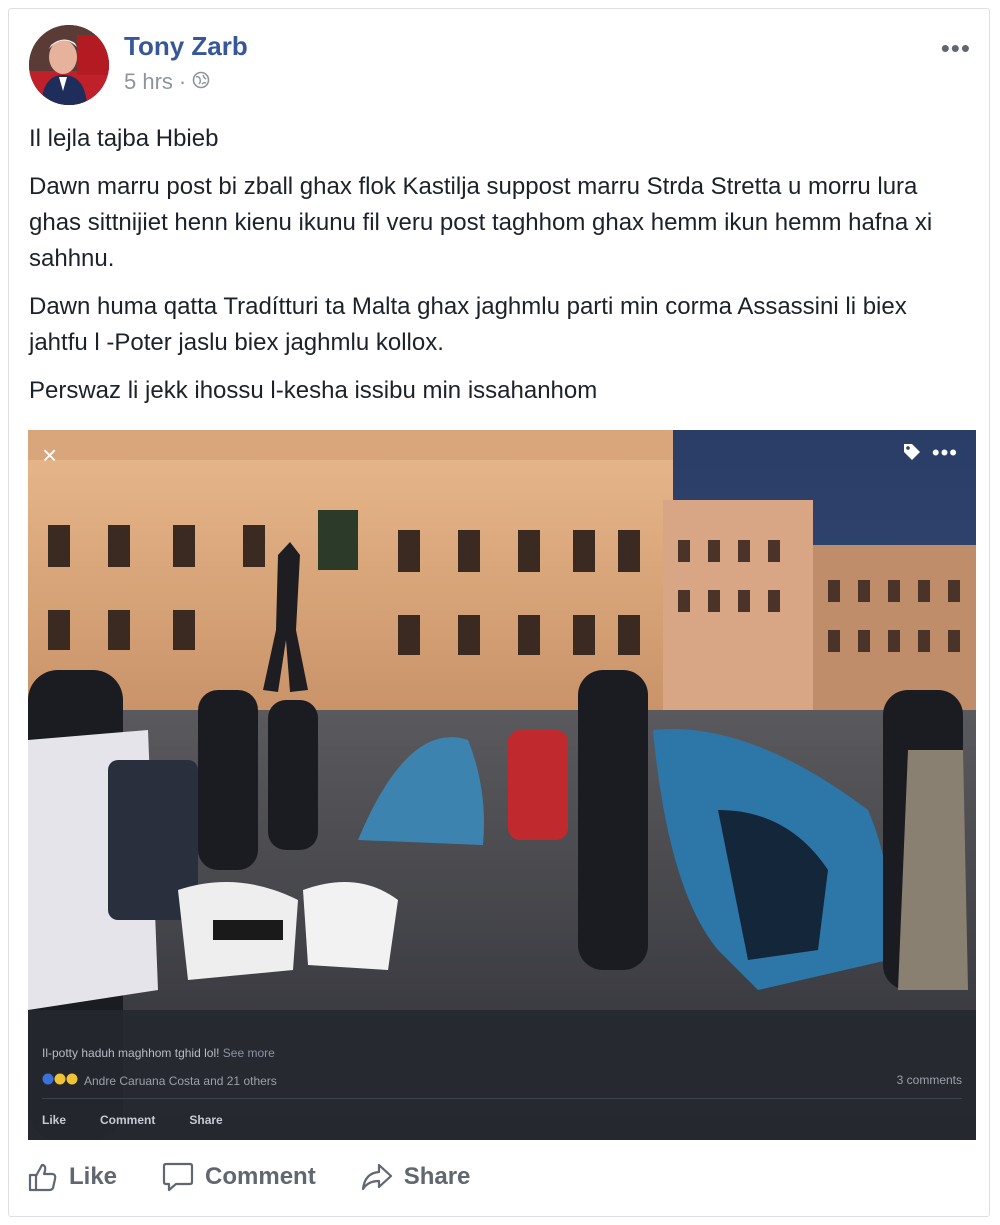  Describe the element at coordinates (956, 48) in the screenshot. I see `post-options-button: •••` at that location.